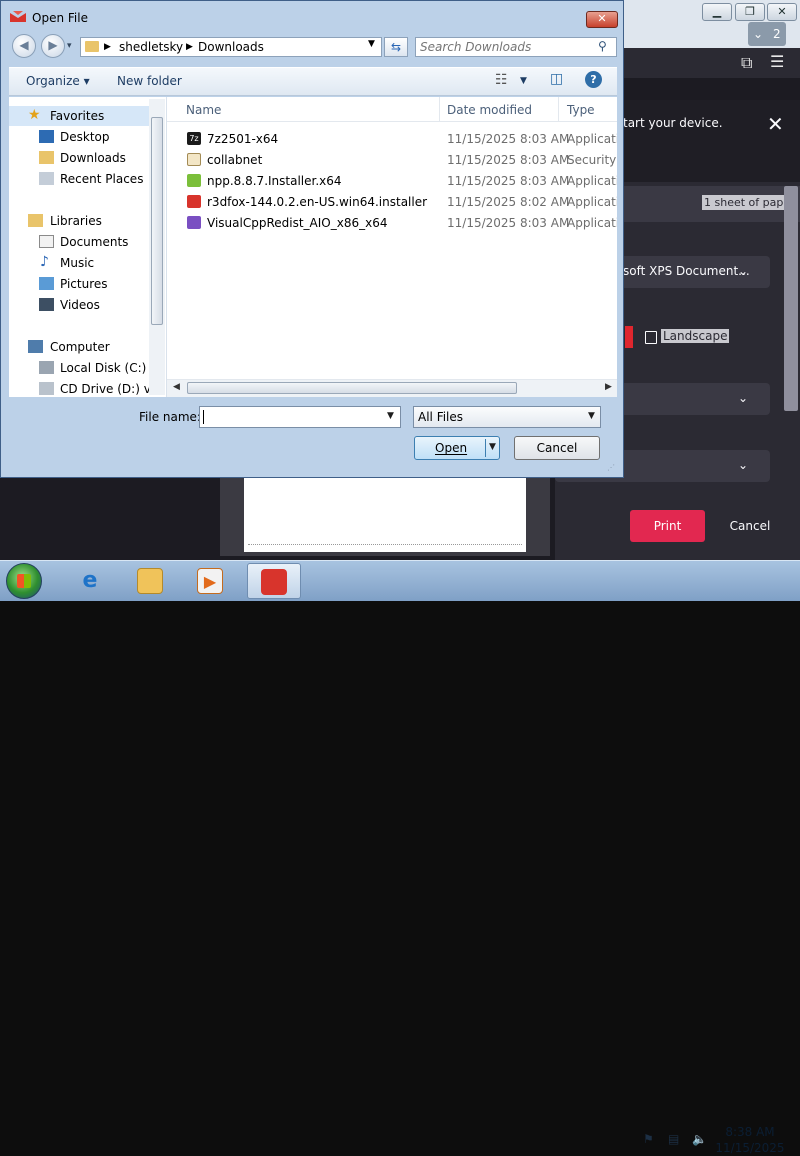  Describe the element at coordinates (791, 298) in the screenshot. I see `print-panel-scrollbar` at that location.